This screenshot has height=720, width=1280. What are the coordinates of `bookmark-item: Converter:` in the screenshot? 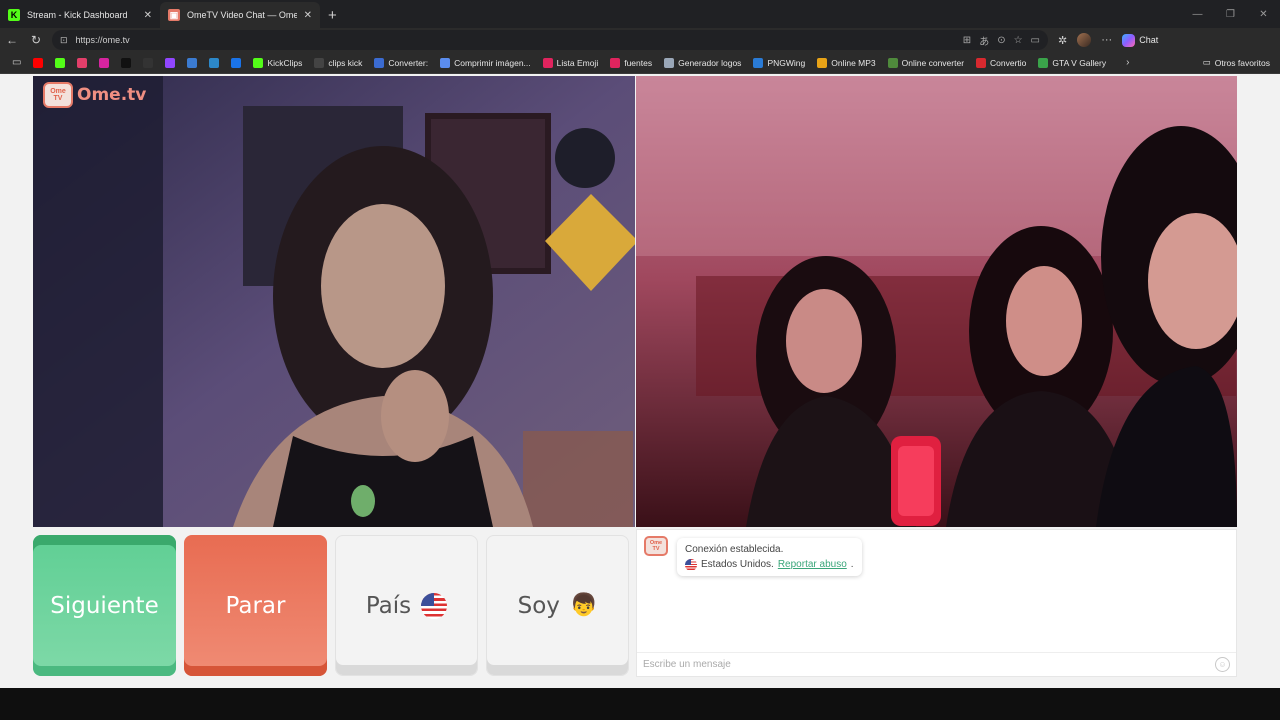 It's located at (401, 63).